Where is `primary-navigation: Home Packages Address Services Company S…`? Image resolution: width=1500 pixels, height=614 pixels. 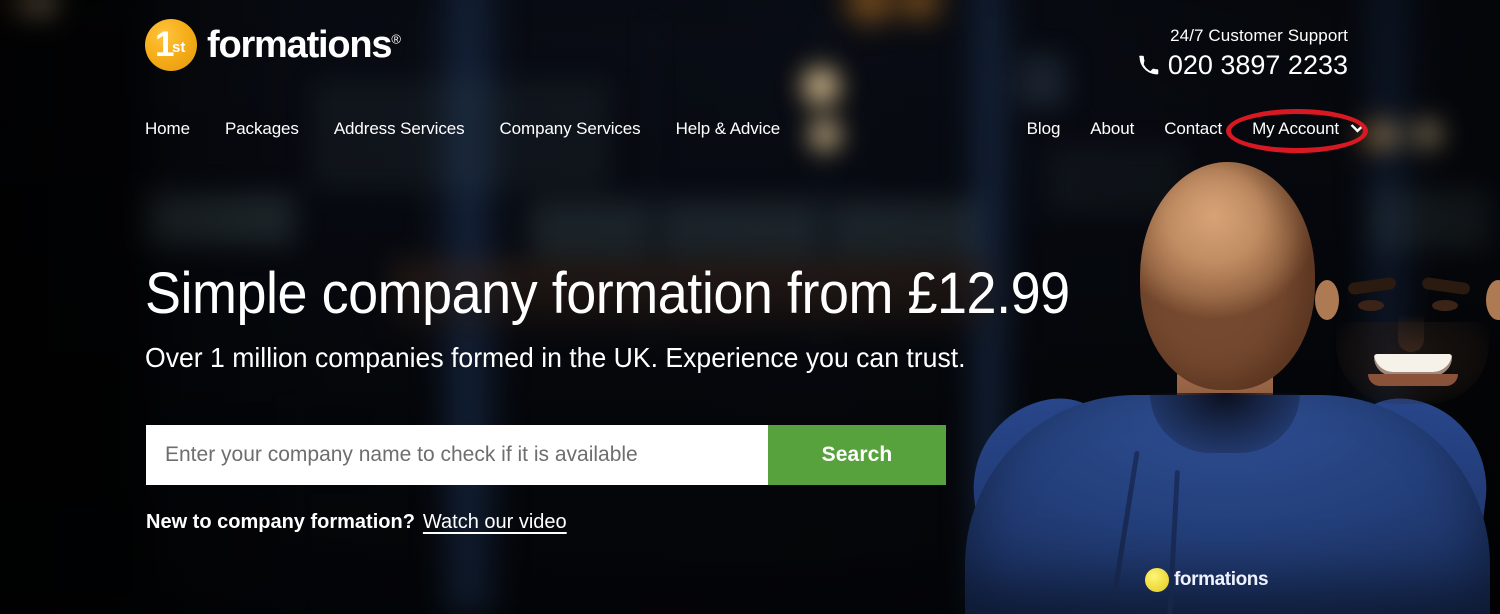
primary-navigation: Home Packages Address Services Company S… is located at coordinates (462, 129).